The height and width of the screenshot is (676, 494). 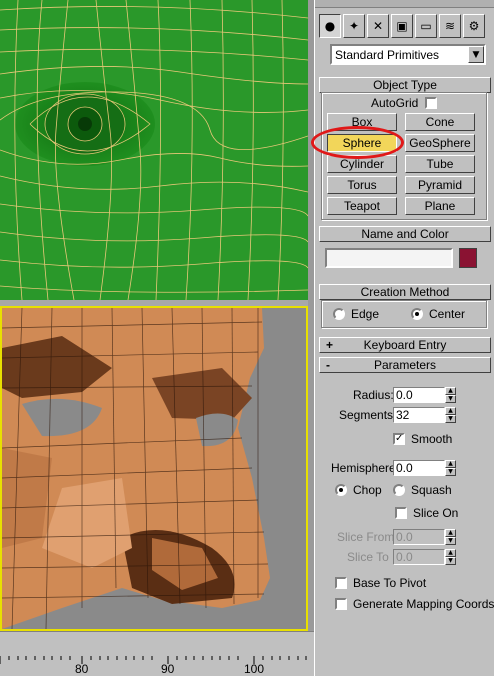 I want to click on squash-radio, so click(x=399, y=490).